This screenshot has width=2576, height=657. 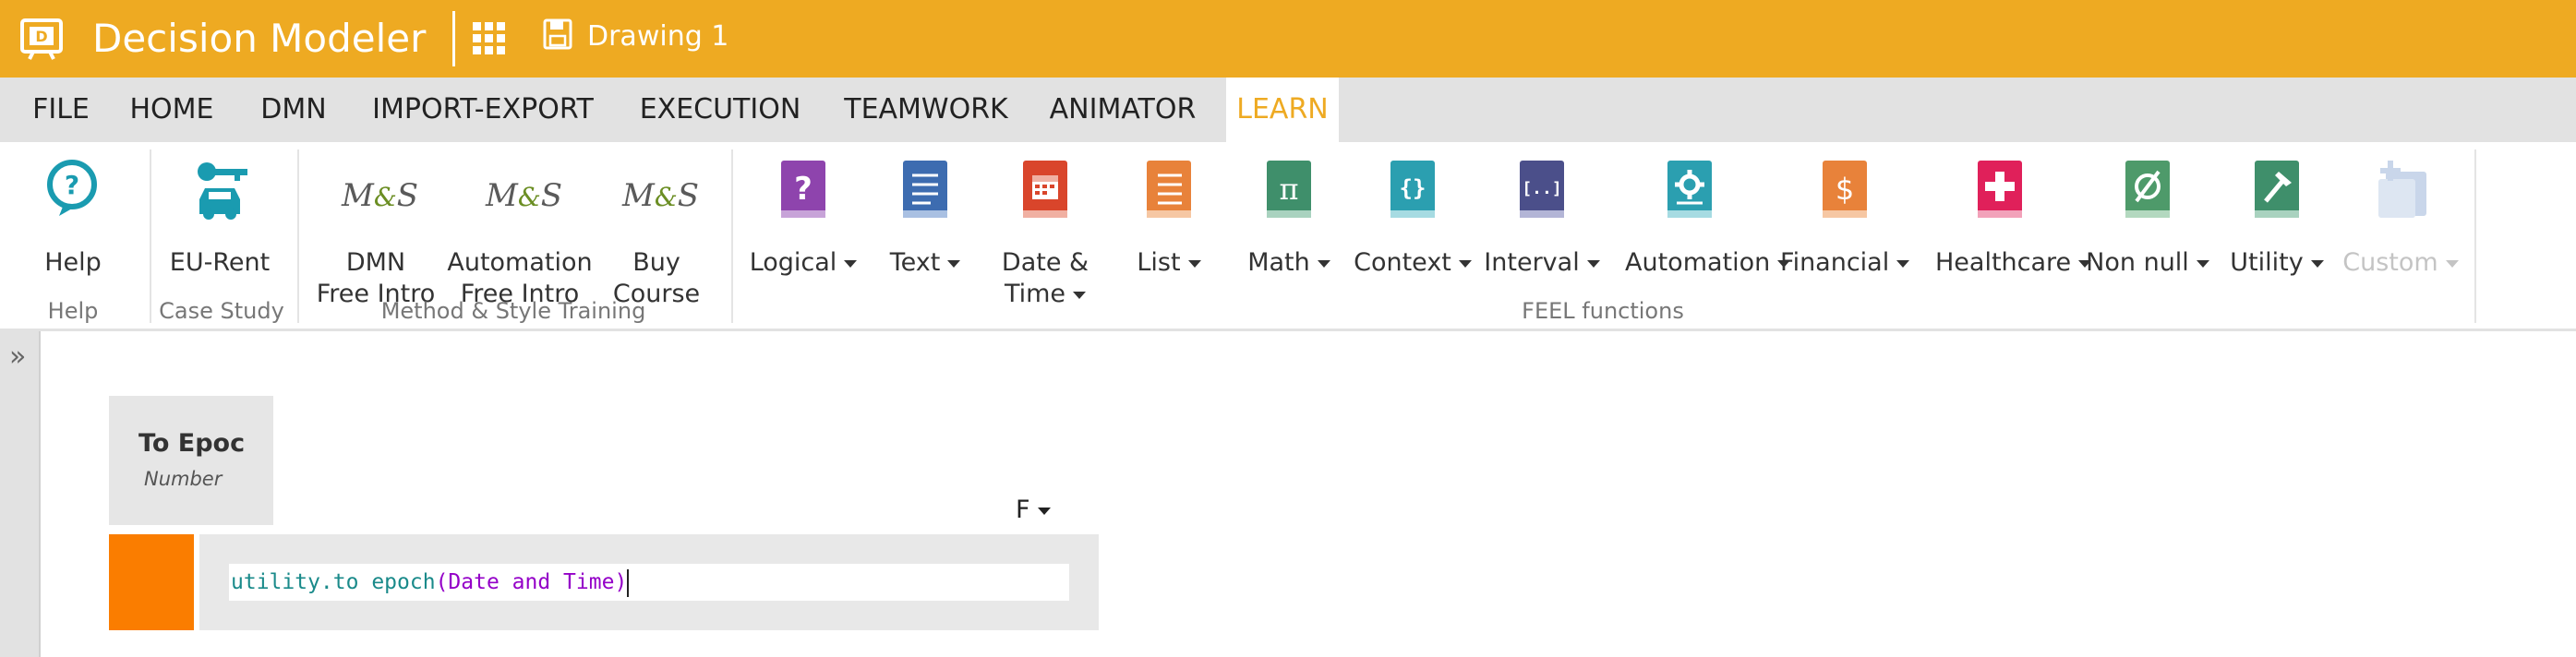 What do you see at coordinates (2400, 228) in the screenshot?
I see `feel-custom-button: Custom` at bounding box center [2400, 228].